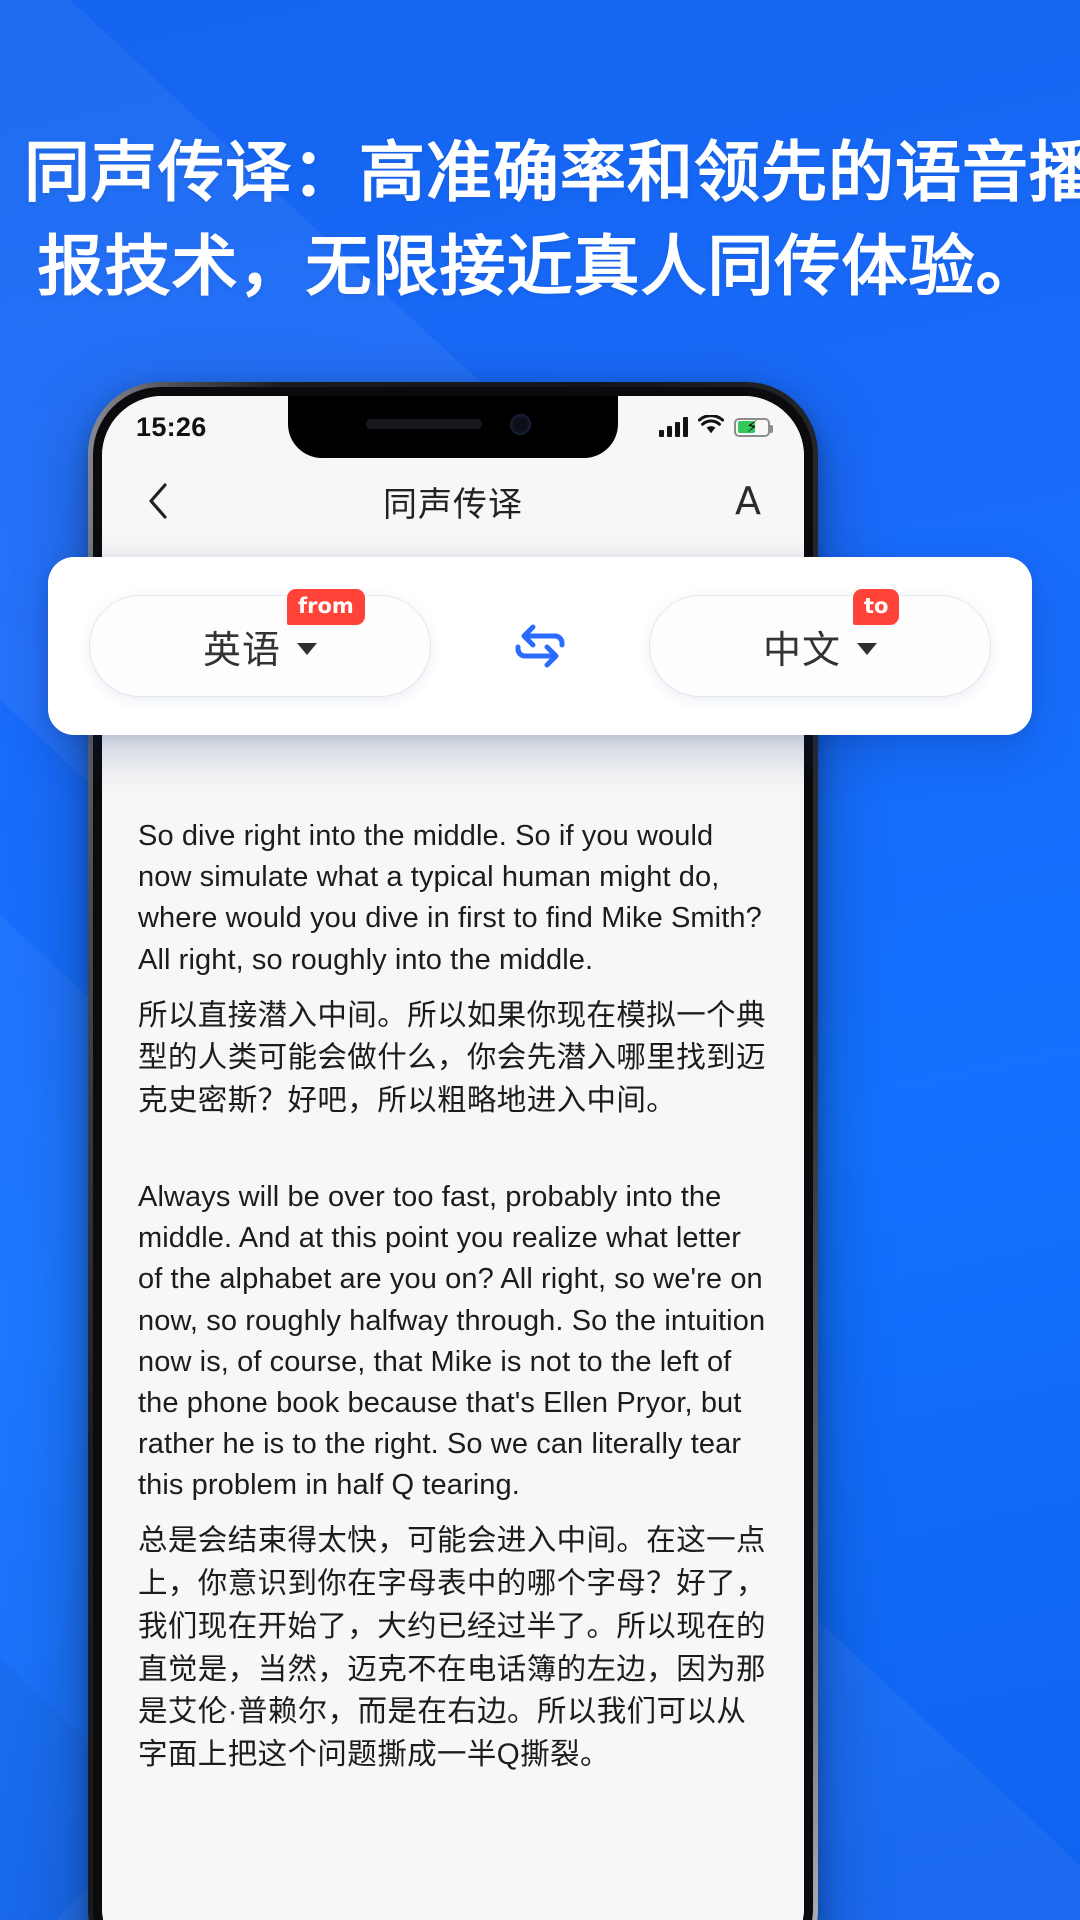 The width and height of the screenshot is (1080, 1920). What do you see at coordinates (158, 501) in the screenshot?
I see `back-button` at bounding box center [158, 501].